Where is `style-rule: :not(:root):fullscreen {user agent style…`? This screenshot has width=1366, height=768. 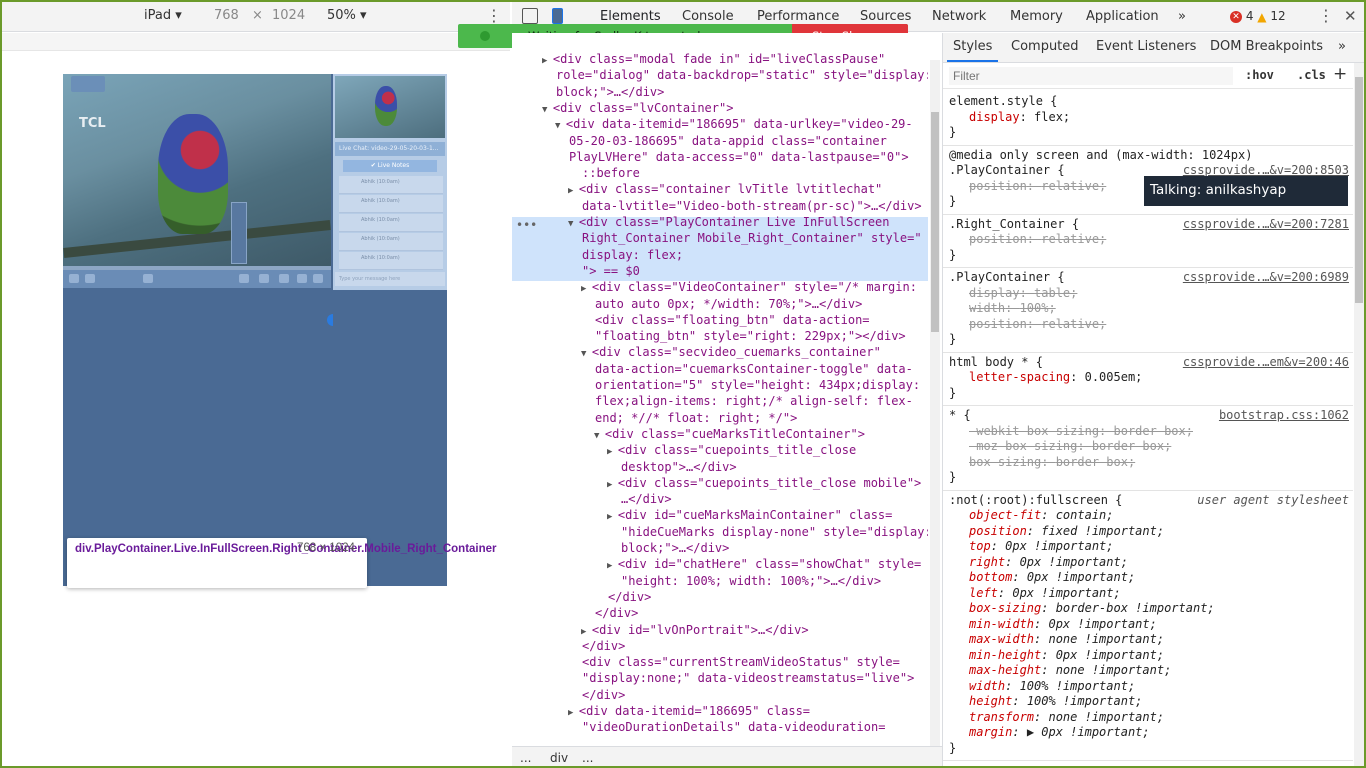
style-rule: :not(:root):fullscreen {user agent style… is located at coordinates (1148, 626).